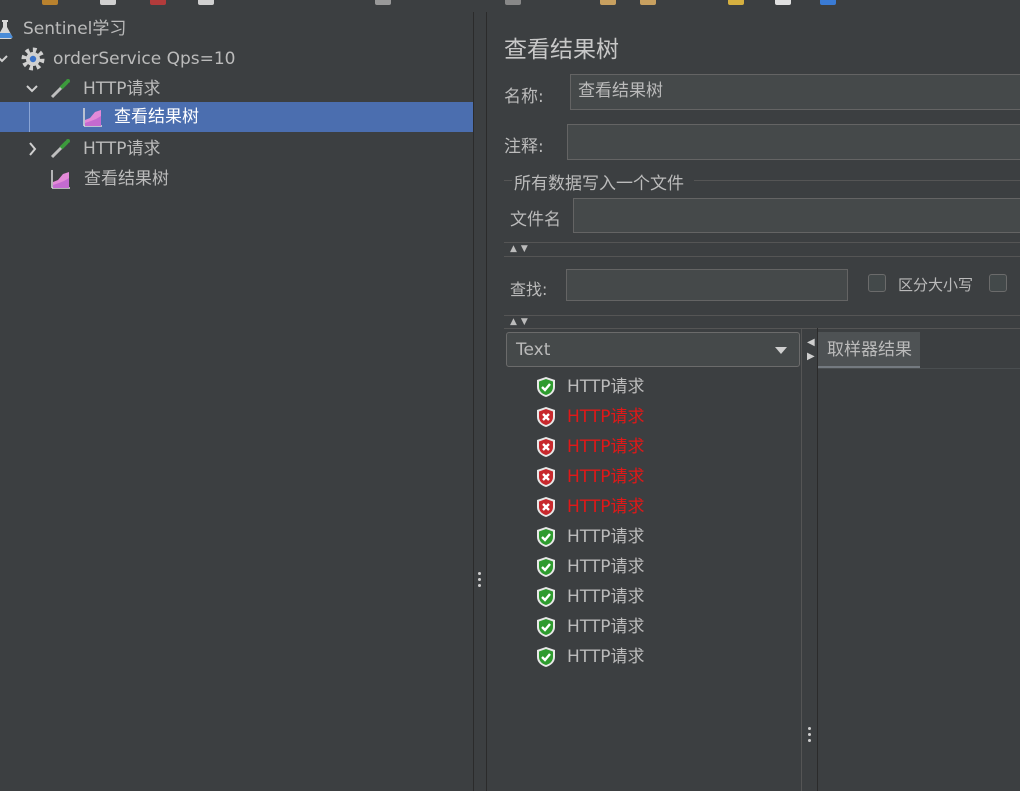 This screenshot has width=1020, height=791. I want to click on tree-item-label: orderService Qps=10, so click(144, 59).